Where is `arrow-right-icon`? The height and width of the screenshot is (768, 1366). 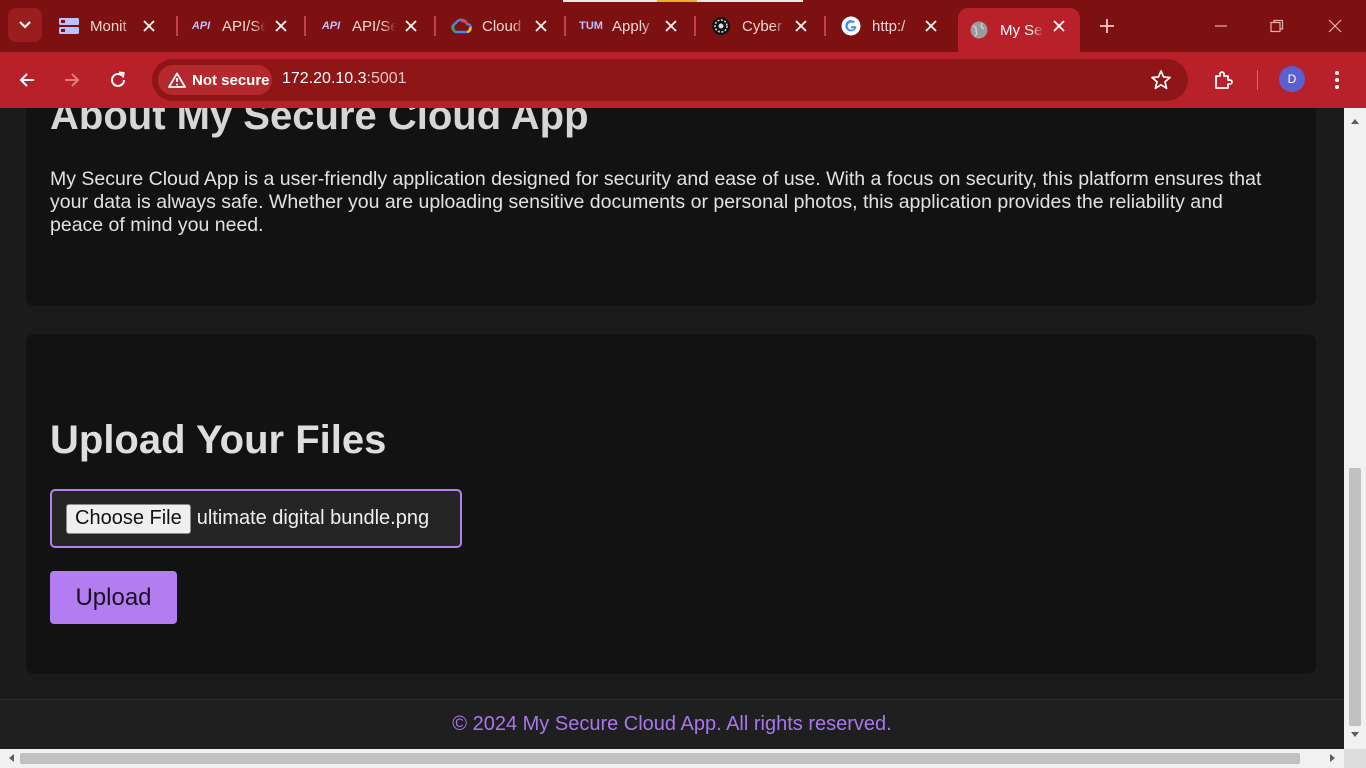 arrow-right-icon is located at coordinates (72, 80).